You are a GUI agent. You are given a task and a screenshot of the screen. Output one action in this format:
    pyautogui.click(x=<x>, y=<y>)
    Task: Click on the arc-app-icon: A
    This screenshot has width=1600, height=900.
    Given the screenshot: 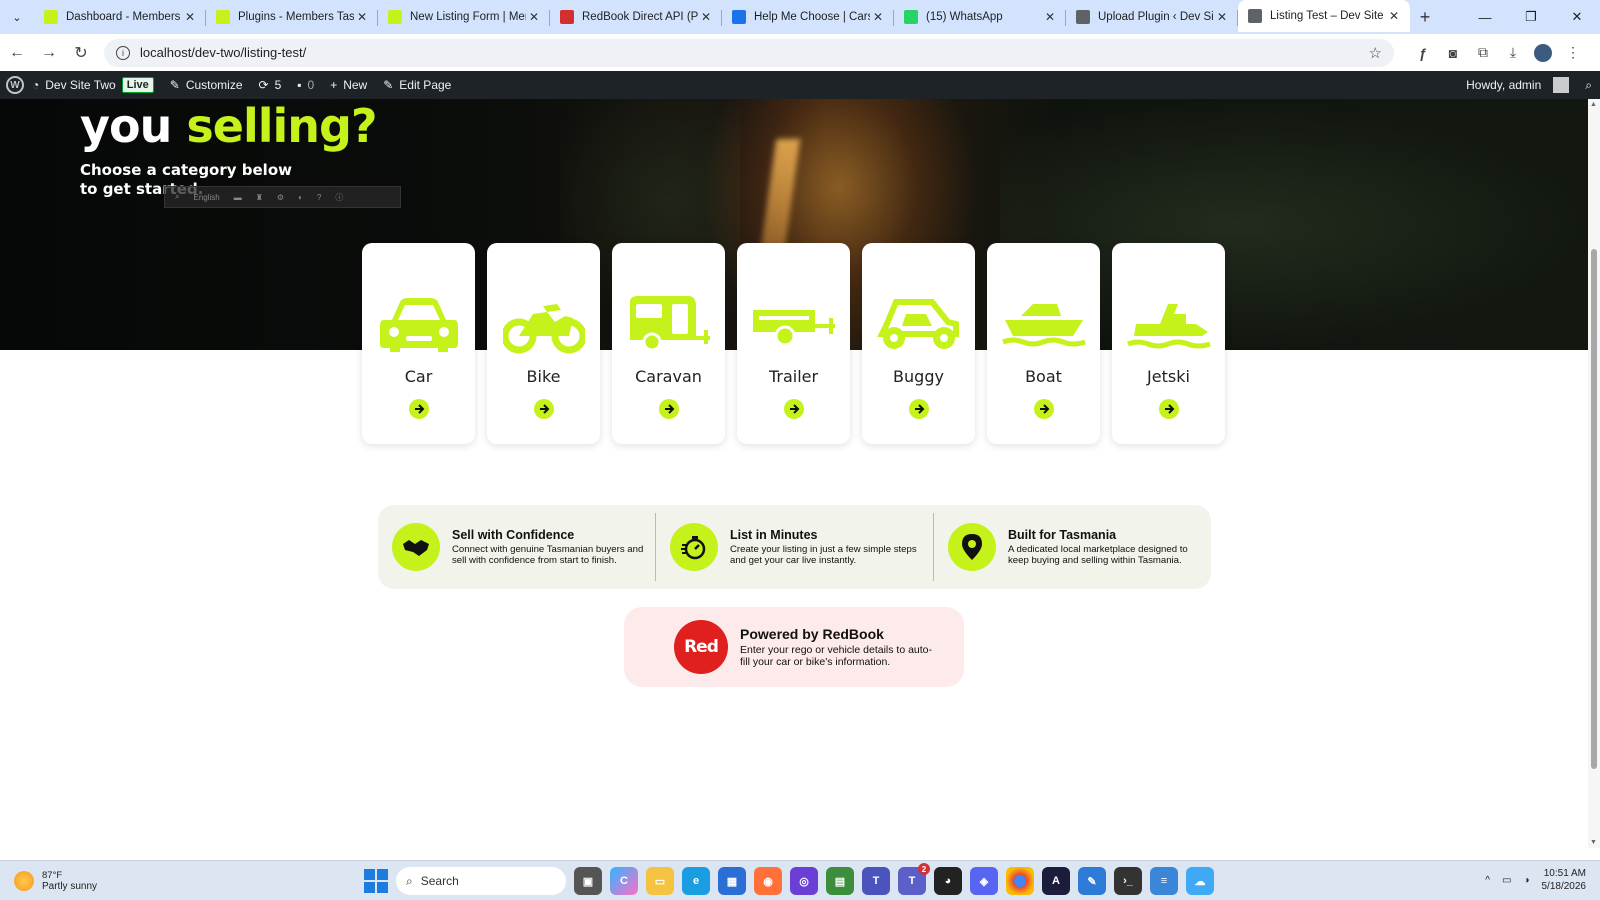 What is the action you would take?
    pyautogui.click(x=1056, y=881)
    